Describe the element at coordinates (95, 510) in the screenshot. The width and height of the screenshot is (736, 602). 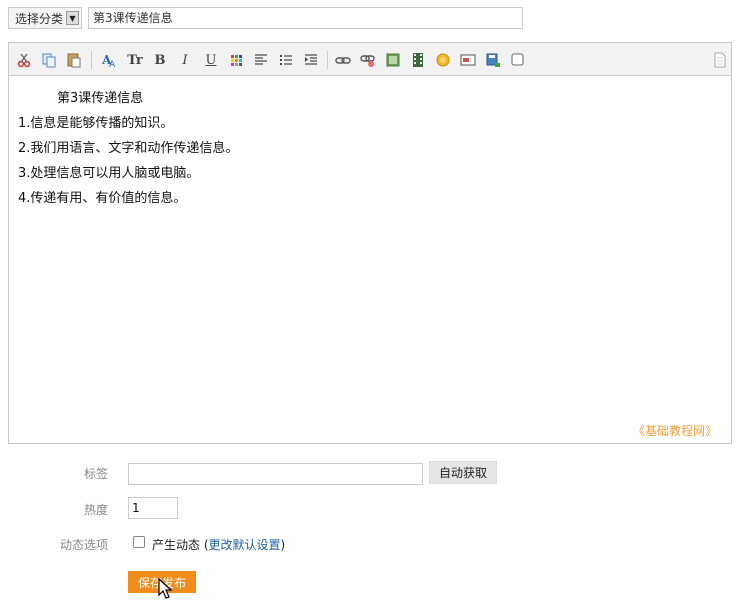
I see `heat-label: 热度` at that location.